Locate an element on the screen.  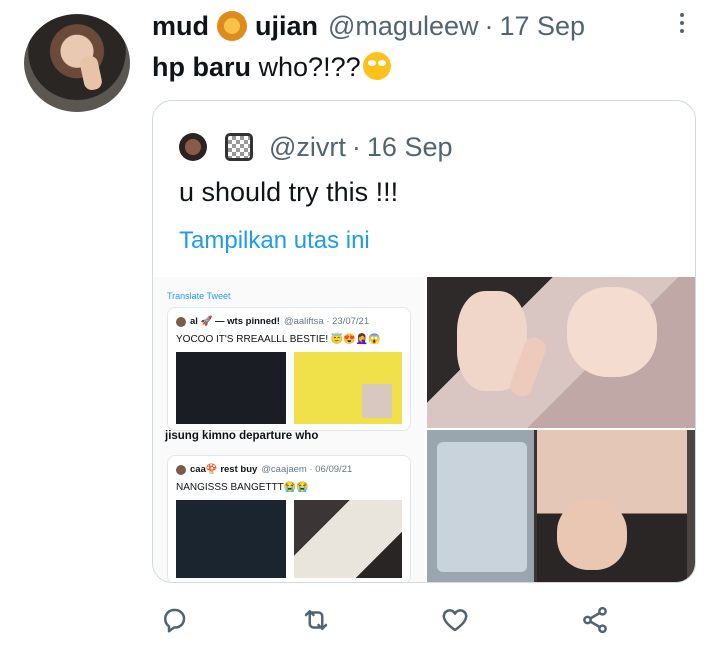
quoted-author-handle: @zivrt is located at coordinates (307, 147).